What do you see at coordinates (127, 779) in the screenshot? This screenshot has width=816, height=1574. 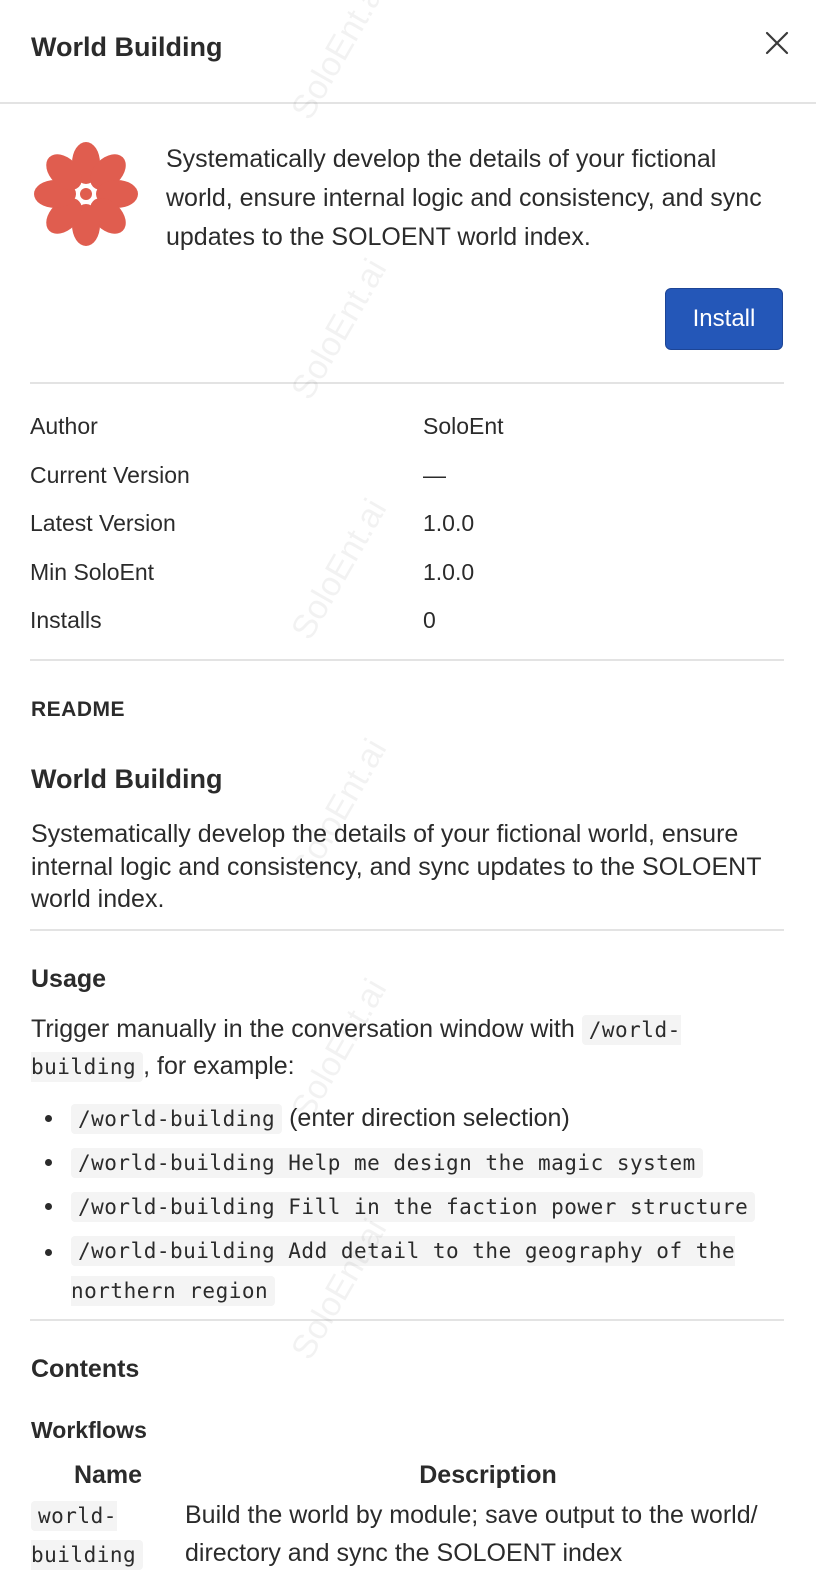 I see `readme-title: World Building` at bounding box center [127, 779].